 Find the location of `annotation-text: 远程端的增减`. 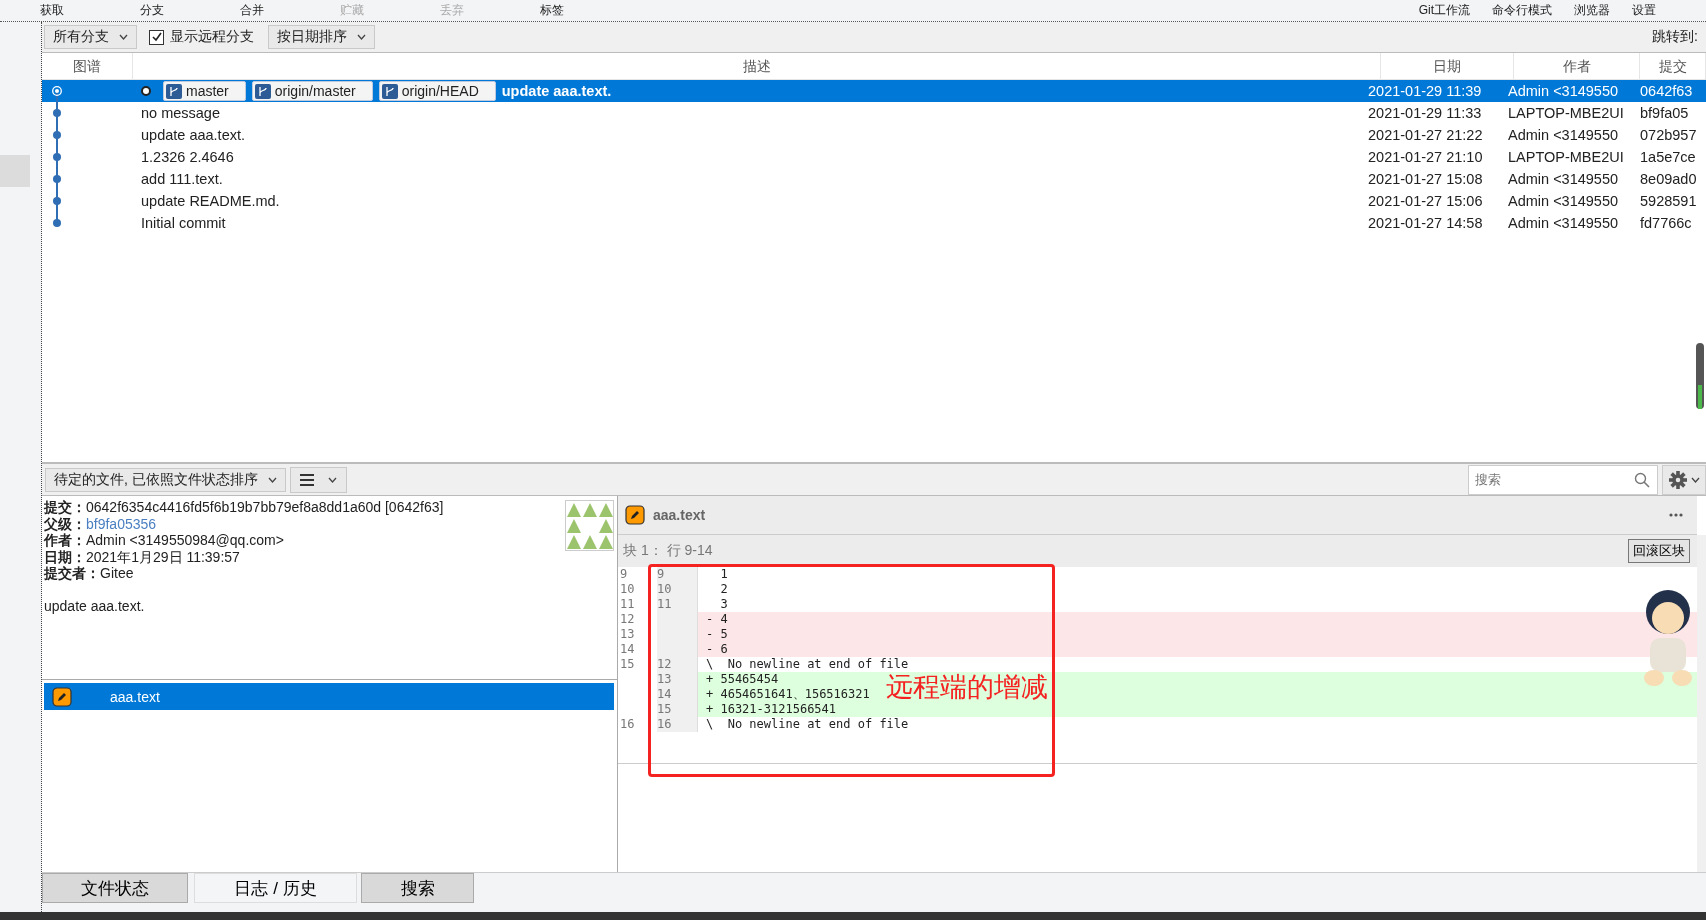

annotation-text: 远程端的增减 is located at coordinates (967, 687).